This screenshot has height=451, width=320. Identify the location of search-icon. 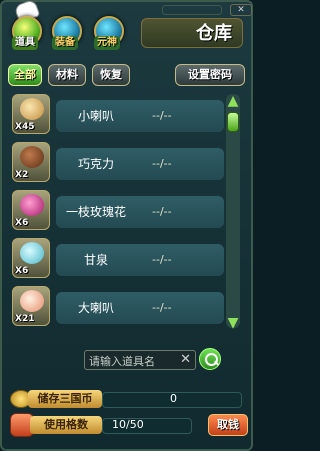
(210, 359).